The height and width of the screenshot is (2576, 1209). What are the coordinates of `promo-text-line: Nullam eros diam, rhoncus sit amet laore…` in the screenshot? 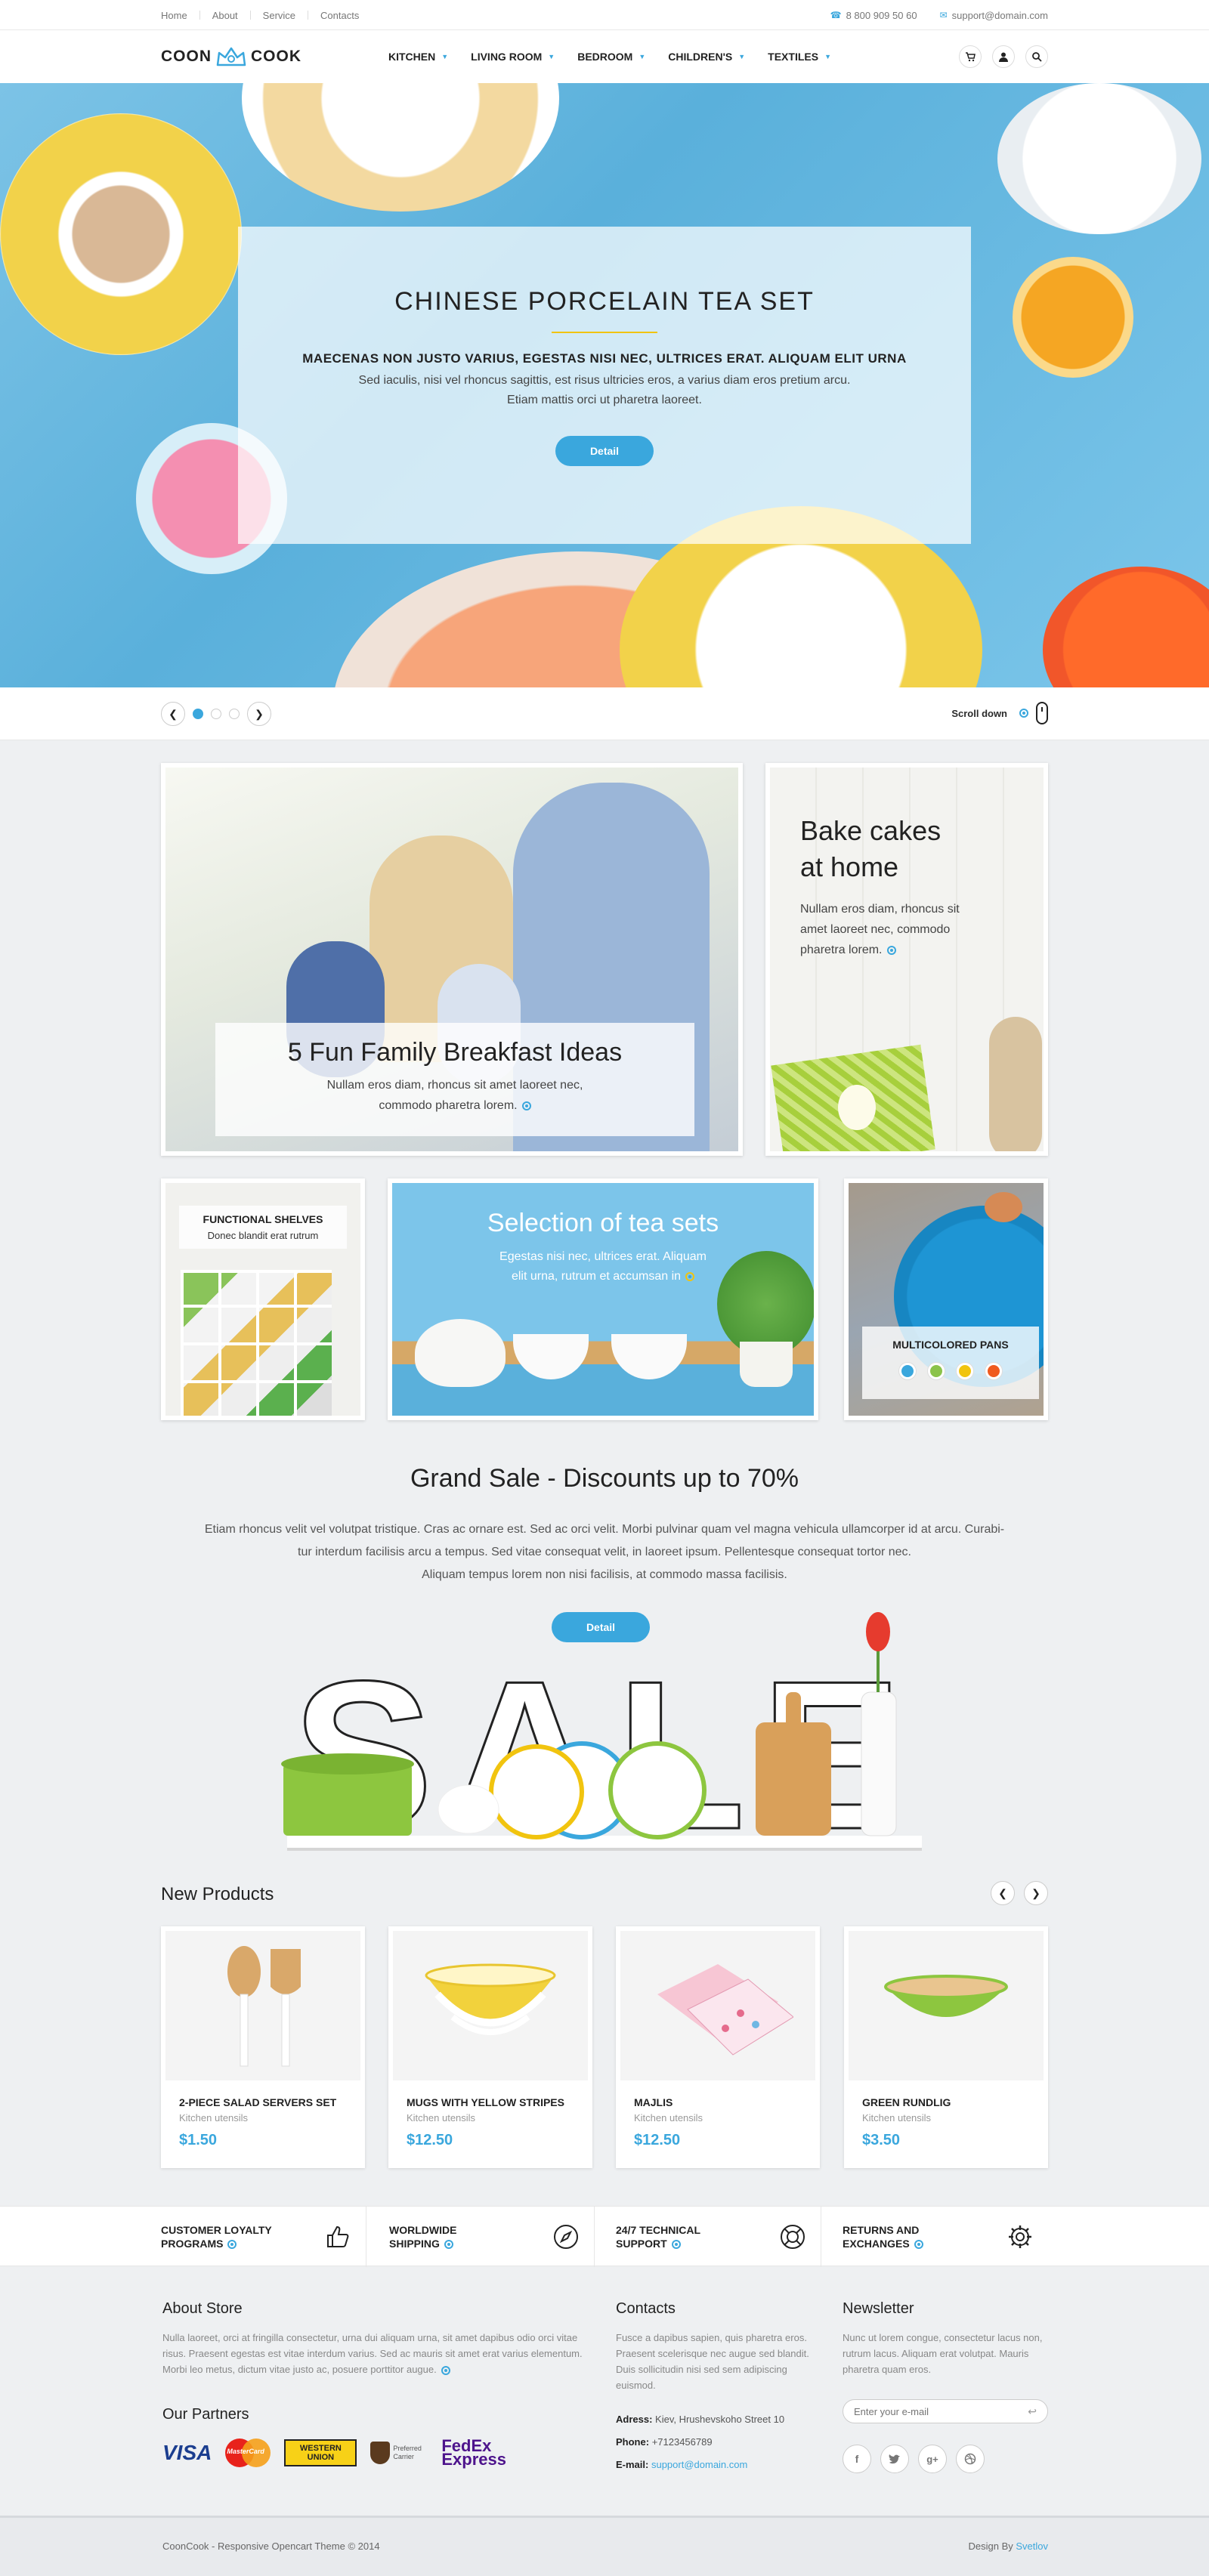 It's located at (455, 1085).